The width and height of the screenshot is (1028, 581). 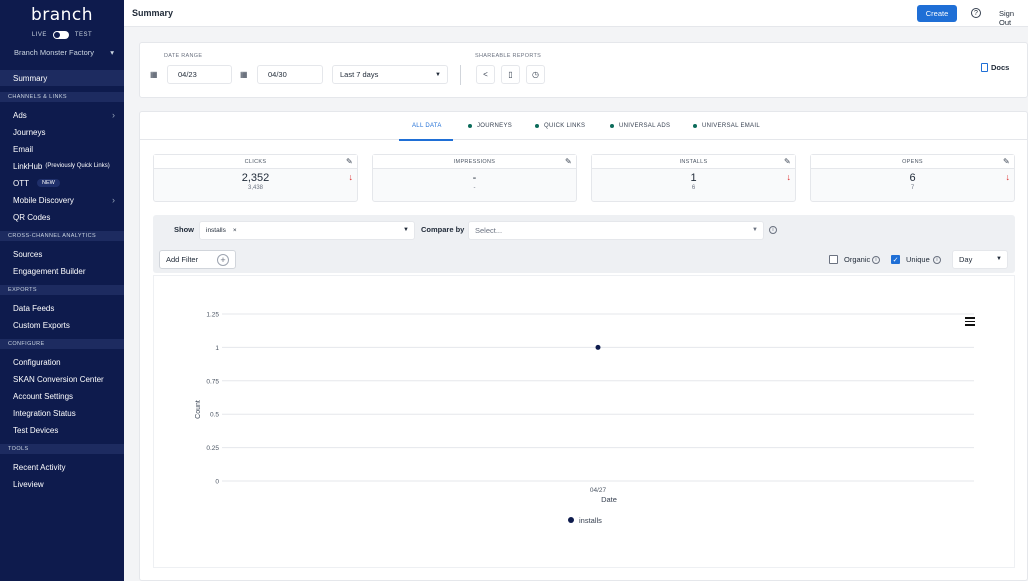 I want to click on tab-journeys: JOURNEYS, so click(x=490, y=126).